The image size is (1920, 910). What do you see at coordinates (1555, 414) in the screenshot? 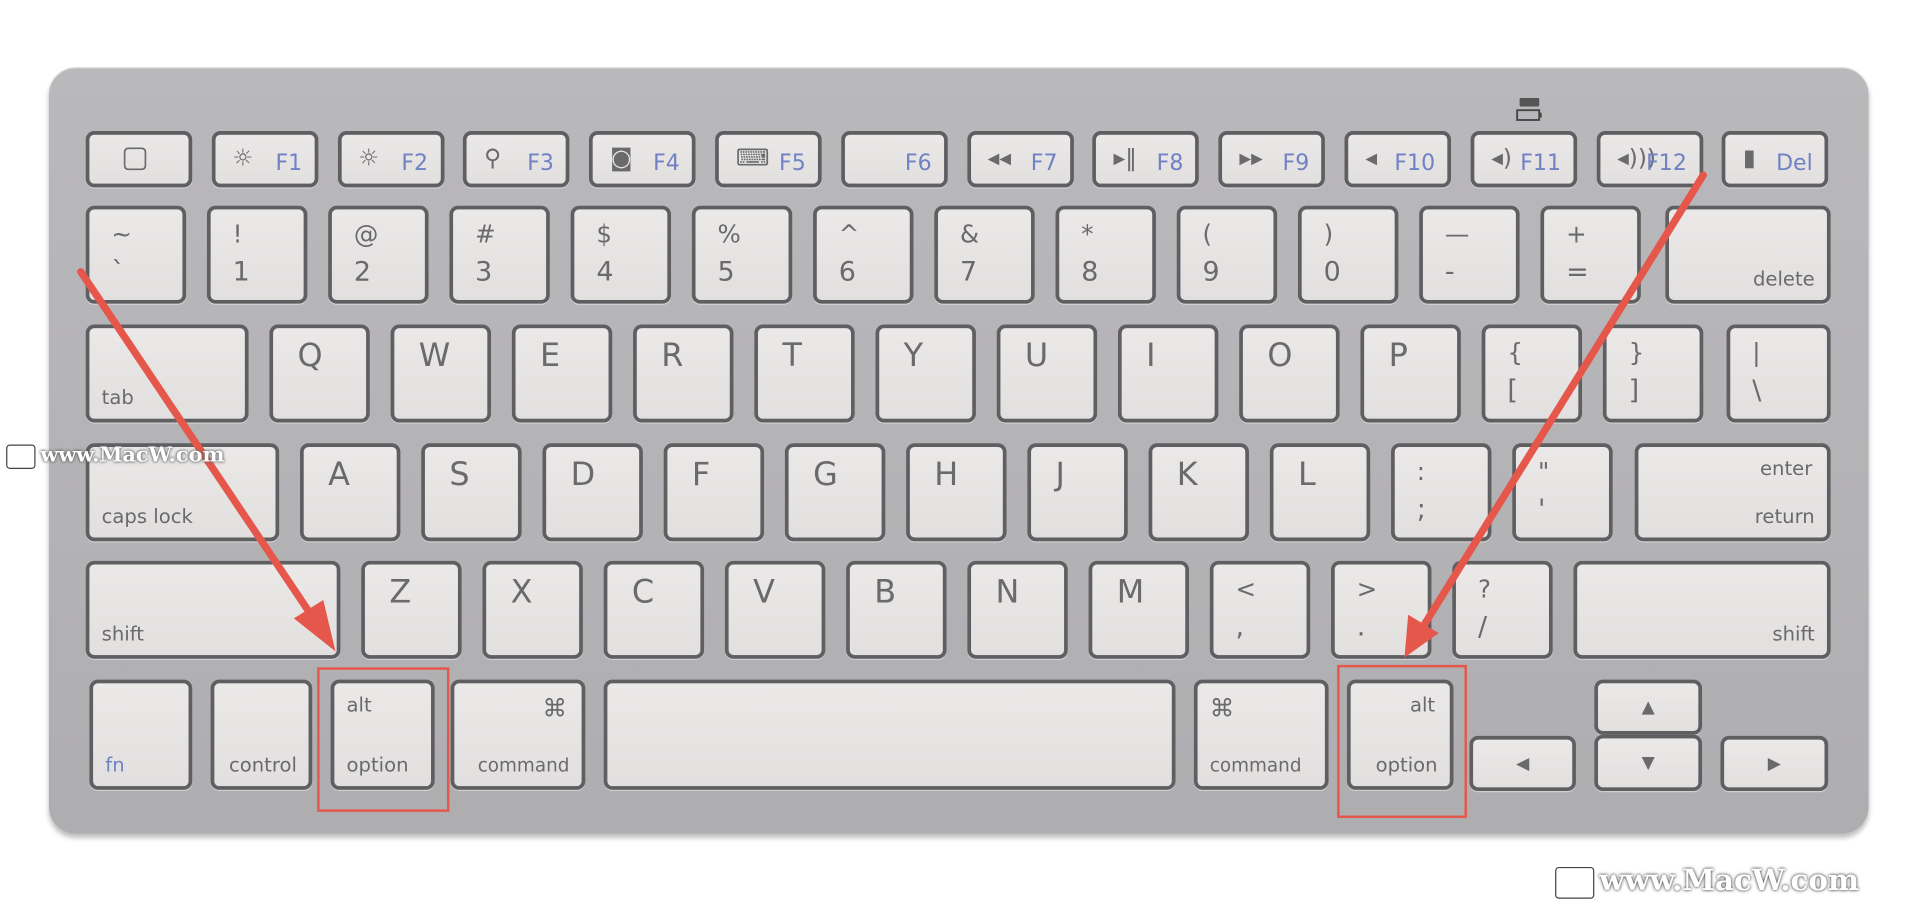
I see `right-arrow` at bounding box center [1555, 414].